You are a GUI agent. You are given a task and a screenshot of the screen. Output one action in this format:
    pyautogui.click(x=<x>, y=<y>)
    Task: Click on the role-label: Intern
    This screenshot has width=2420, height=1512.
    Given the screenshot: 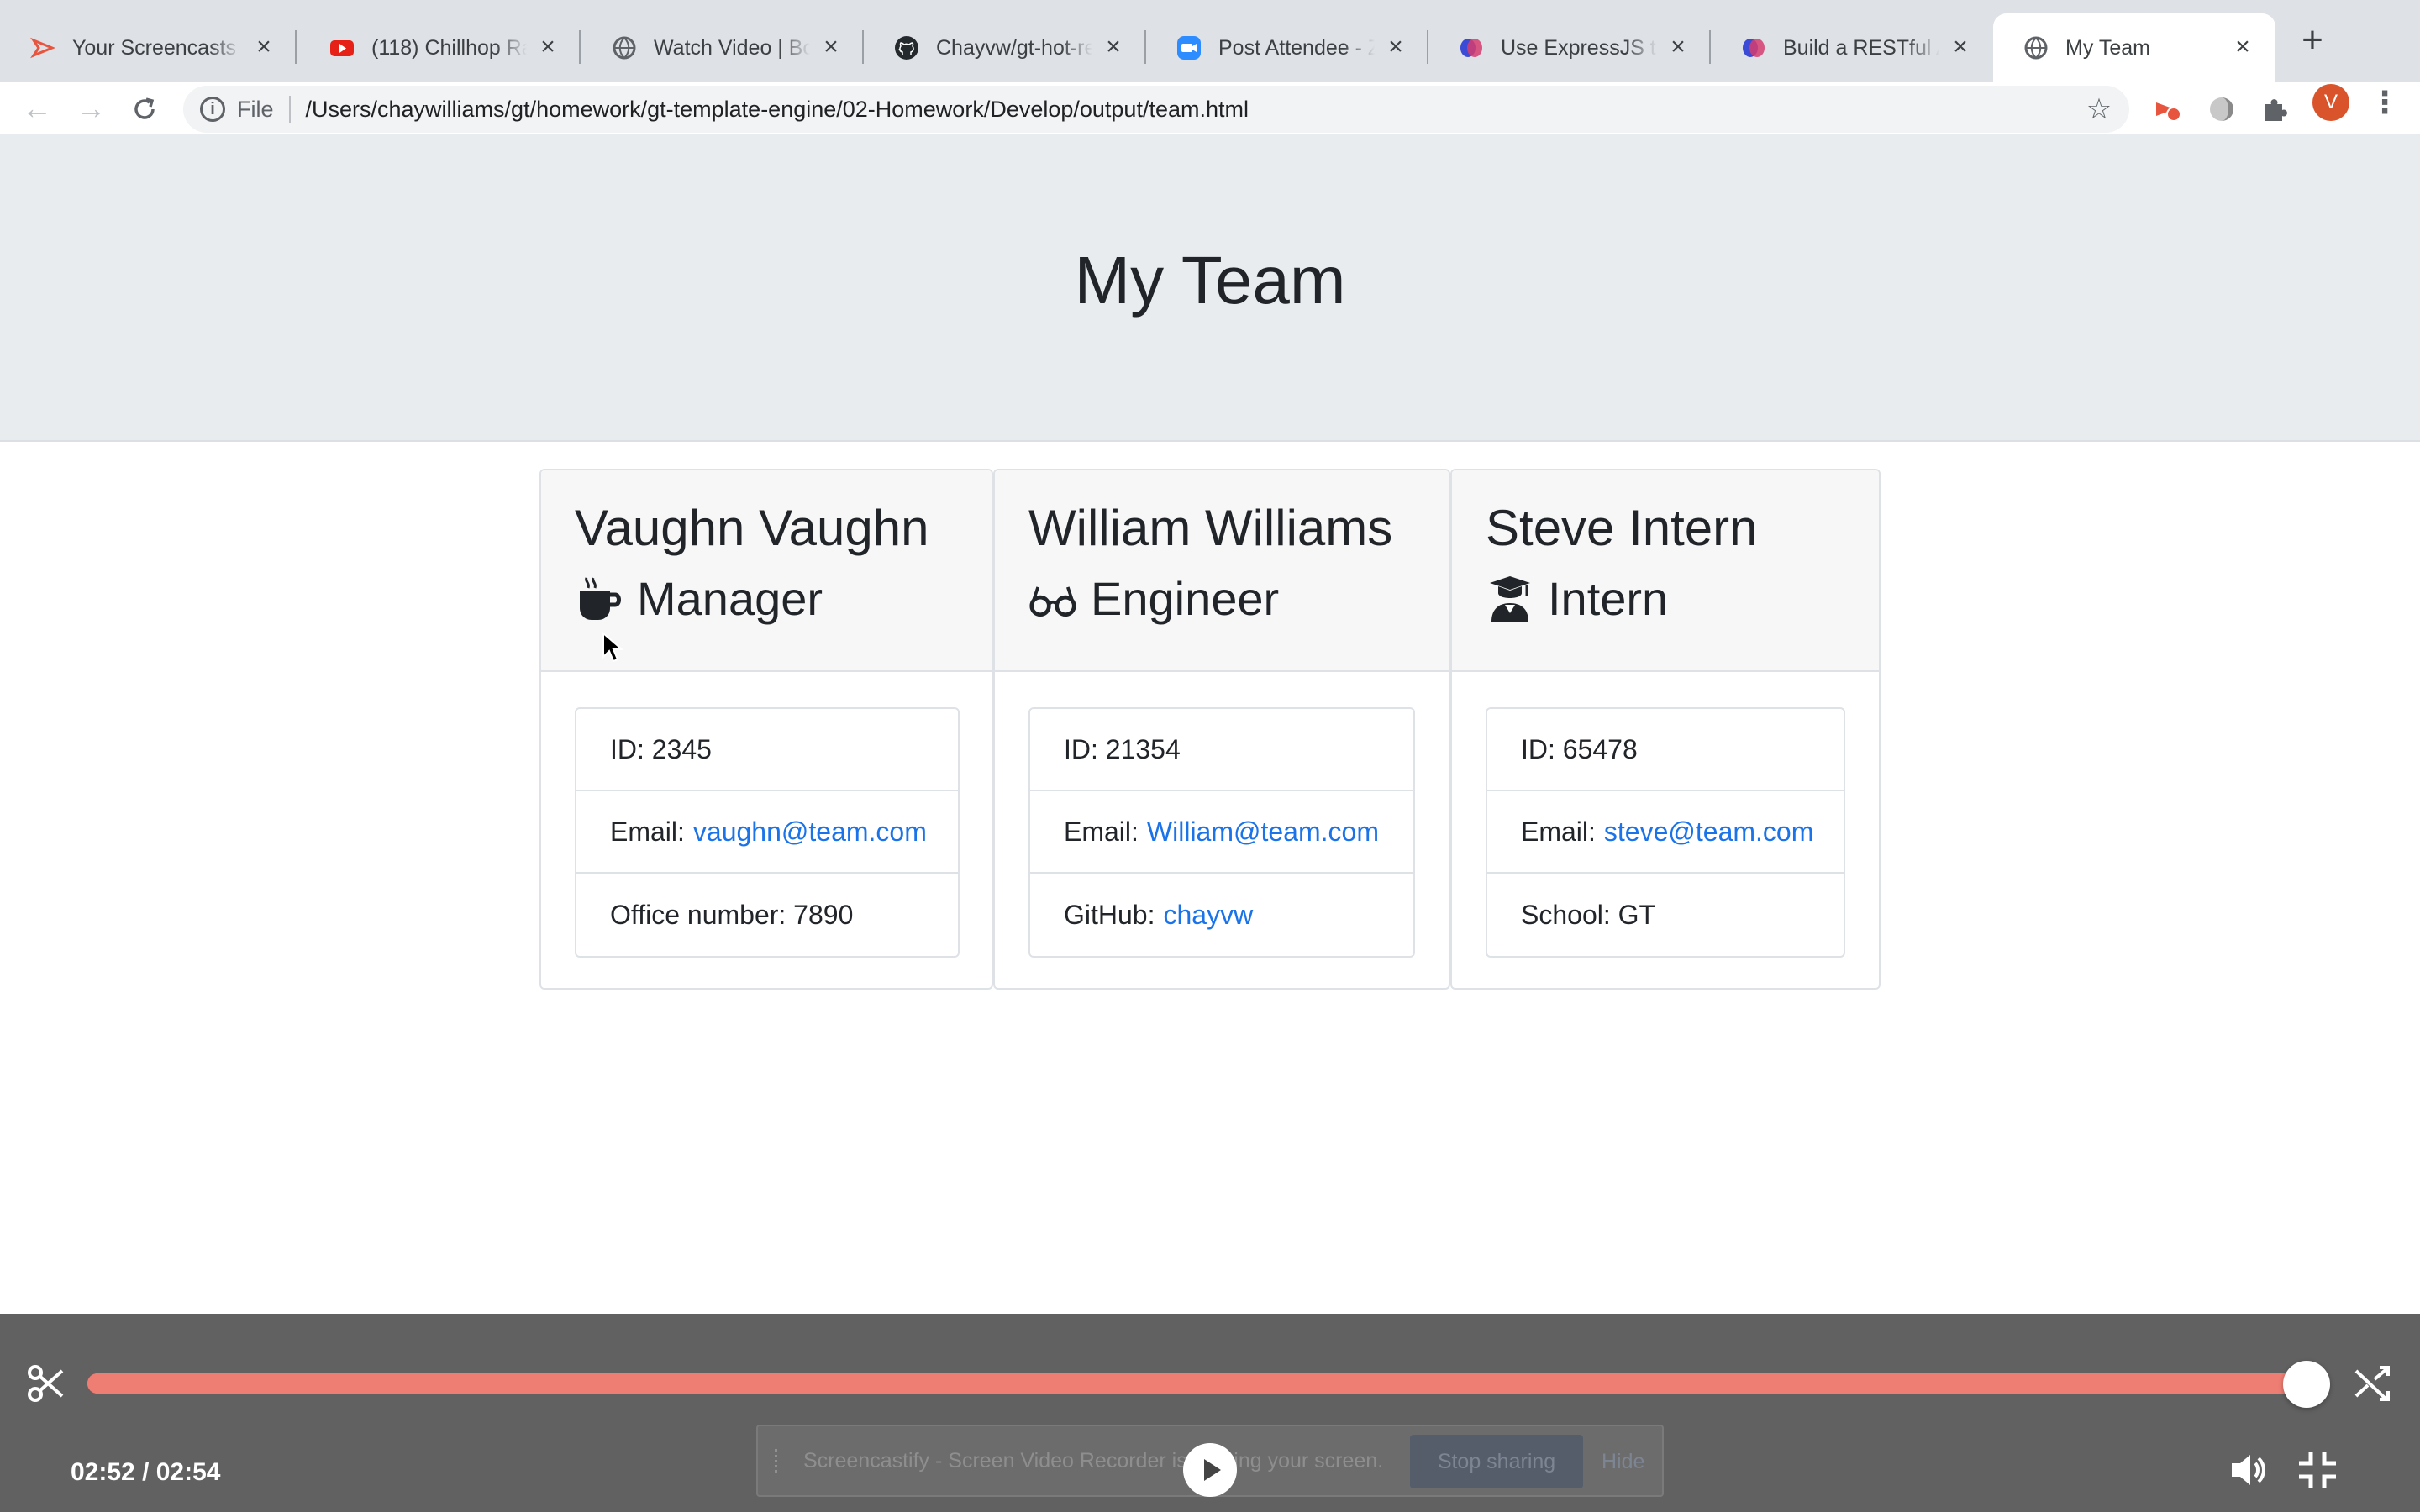 What is the action you would take?
    pyautogui.click(x=1608, y=598)
    